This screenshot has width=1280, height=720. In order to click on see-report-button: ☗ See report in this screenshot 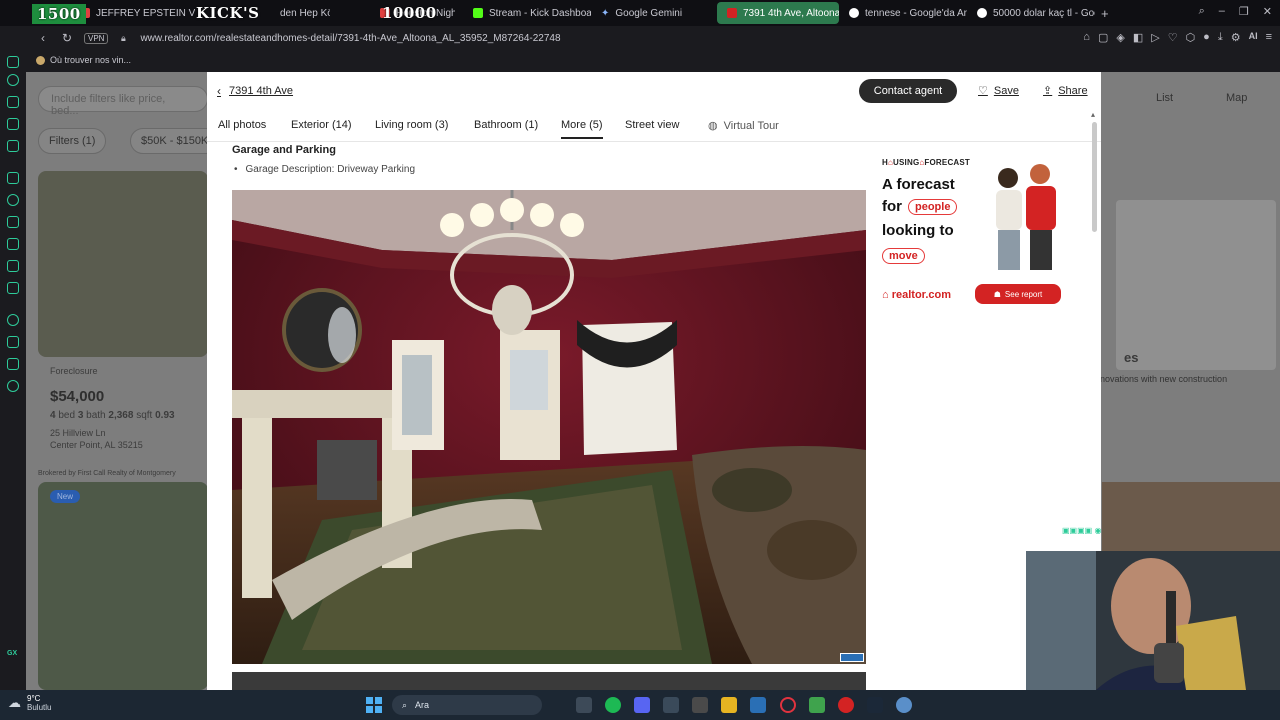, I will do `click(1018, 294)`.